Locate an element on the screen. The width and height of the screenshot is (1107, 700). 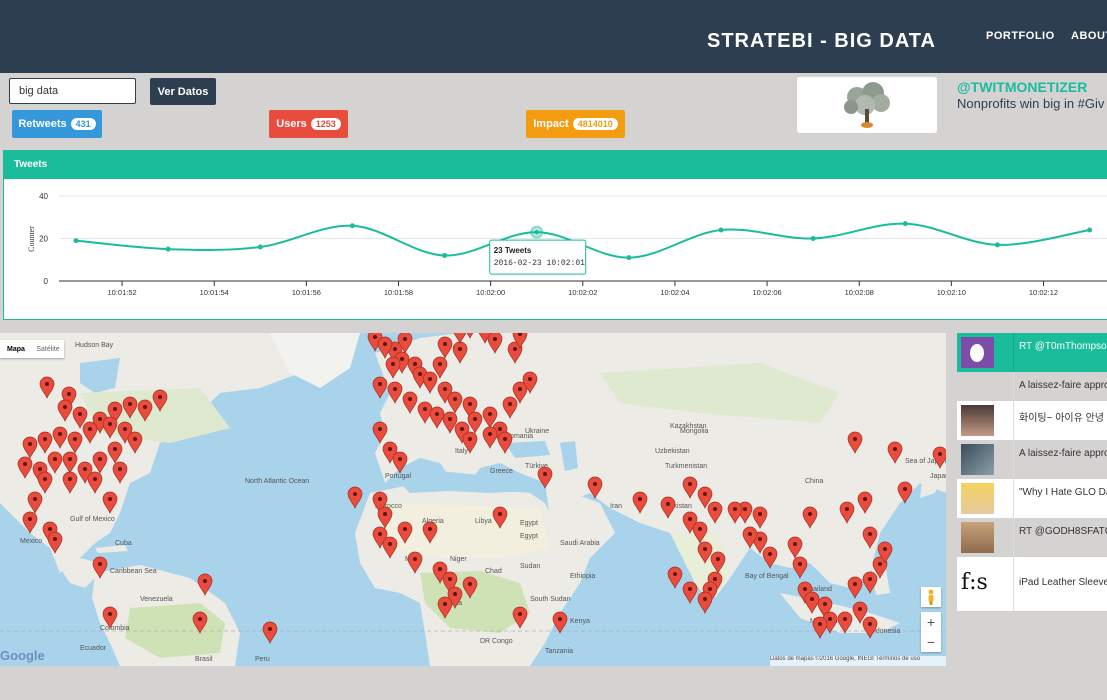
users-label: Users is located at coordinates (291, 124).